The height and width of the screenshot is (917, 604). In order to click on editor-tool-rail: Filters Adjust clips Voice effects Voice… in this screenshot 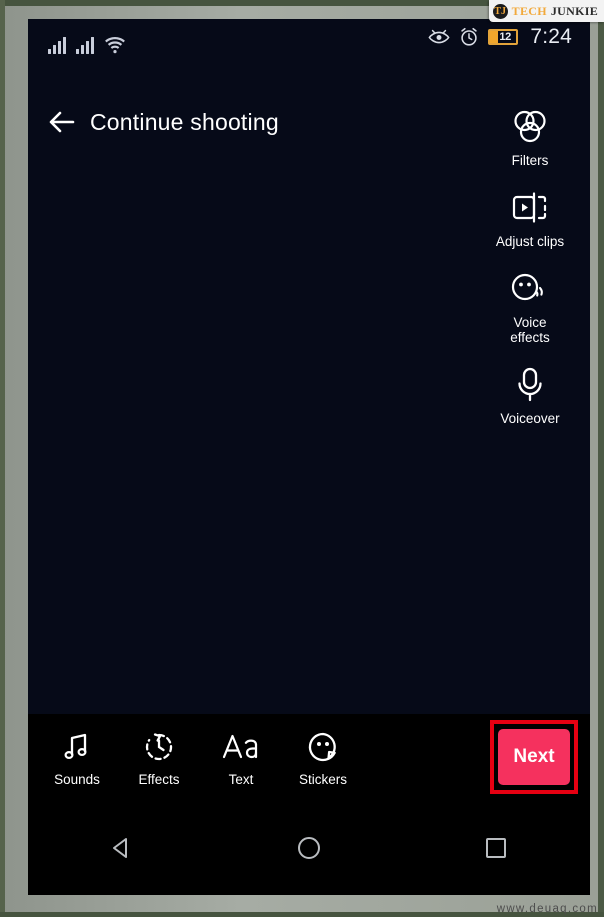, I will do `click(530, 274)`.